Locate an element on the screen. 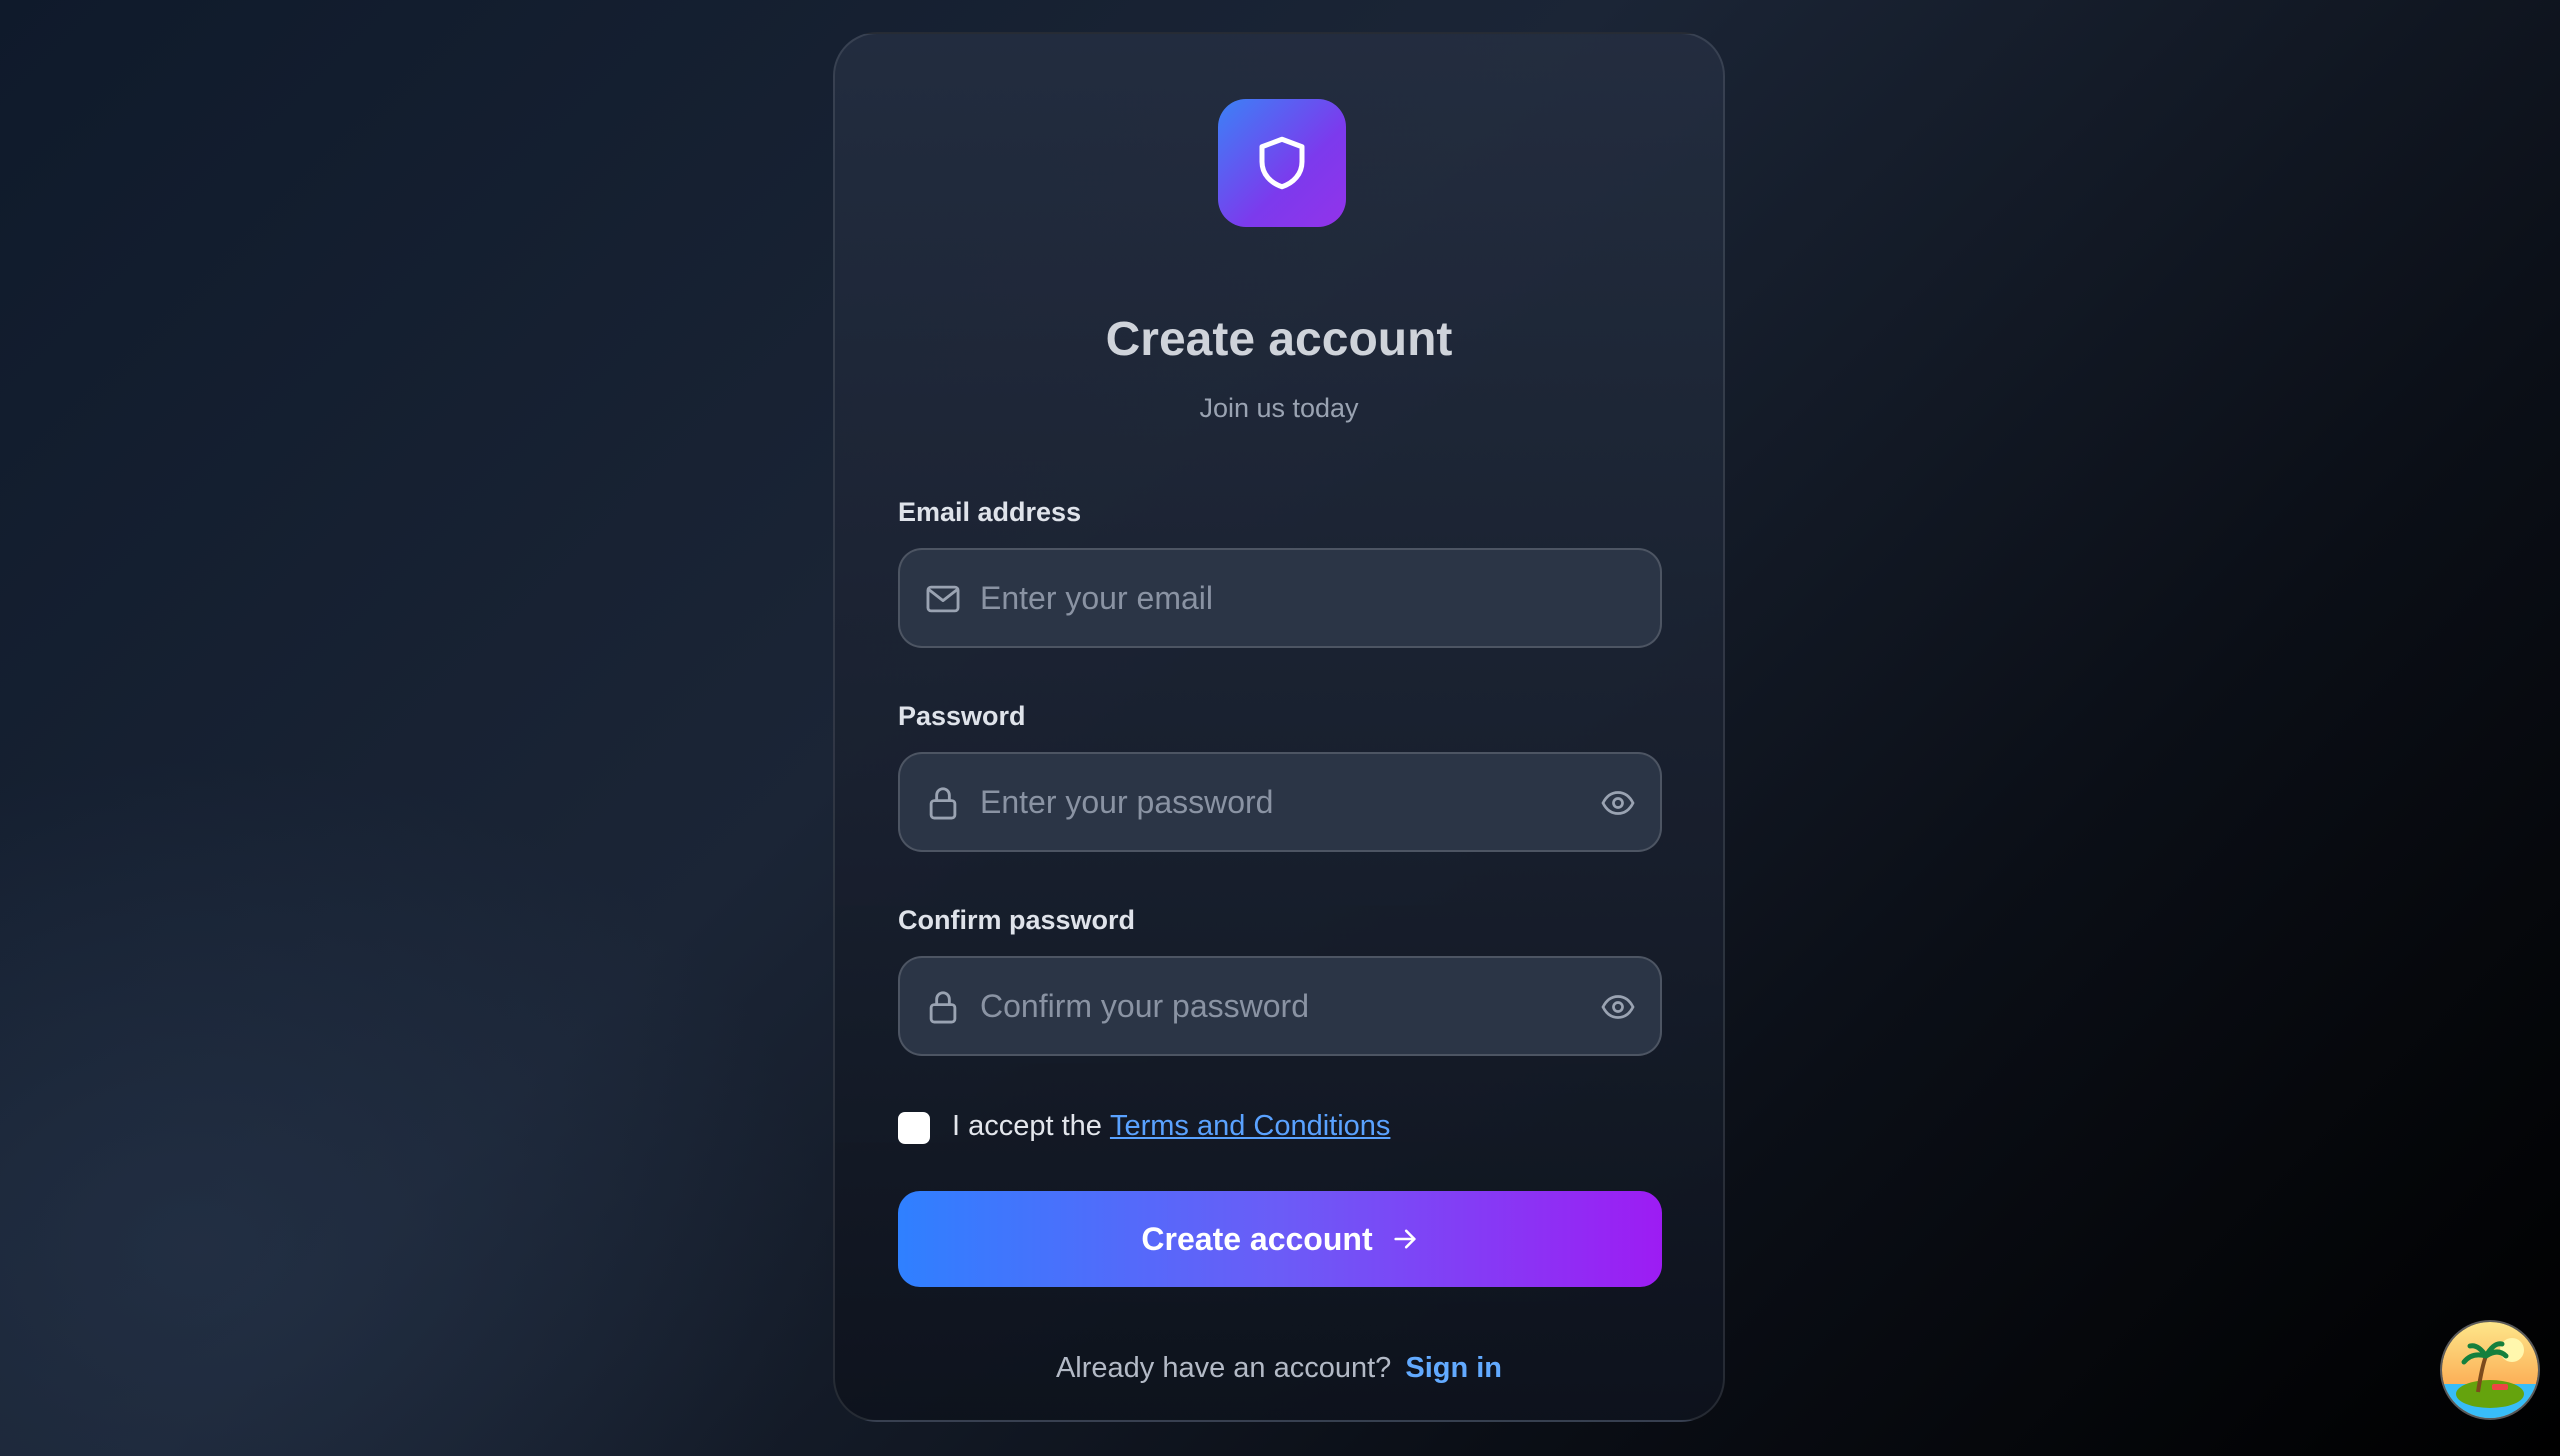 This screenshot has width=2560, height=1456. email-input is located at coordinates (1260, 598).